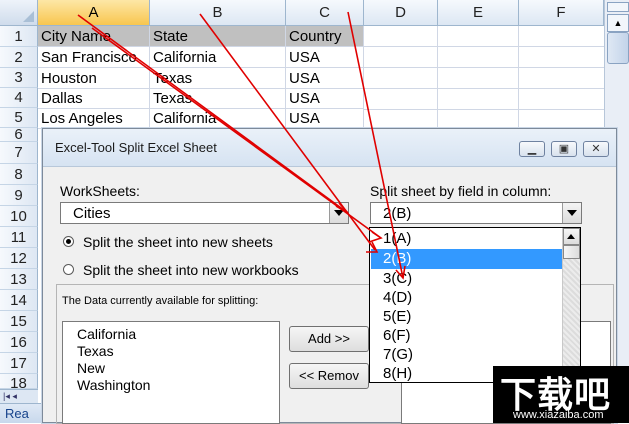  What do you see at coordinates (397, 298) in the screenshot?
I see `dropdown-option-4d: 4(D)` at bounding box center [397, 298].